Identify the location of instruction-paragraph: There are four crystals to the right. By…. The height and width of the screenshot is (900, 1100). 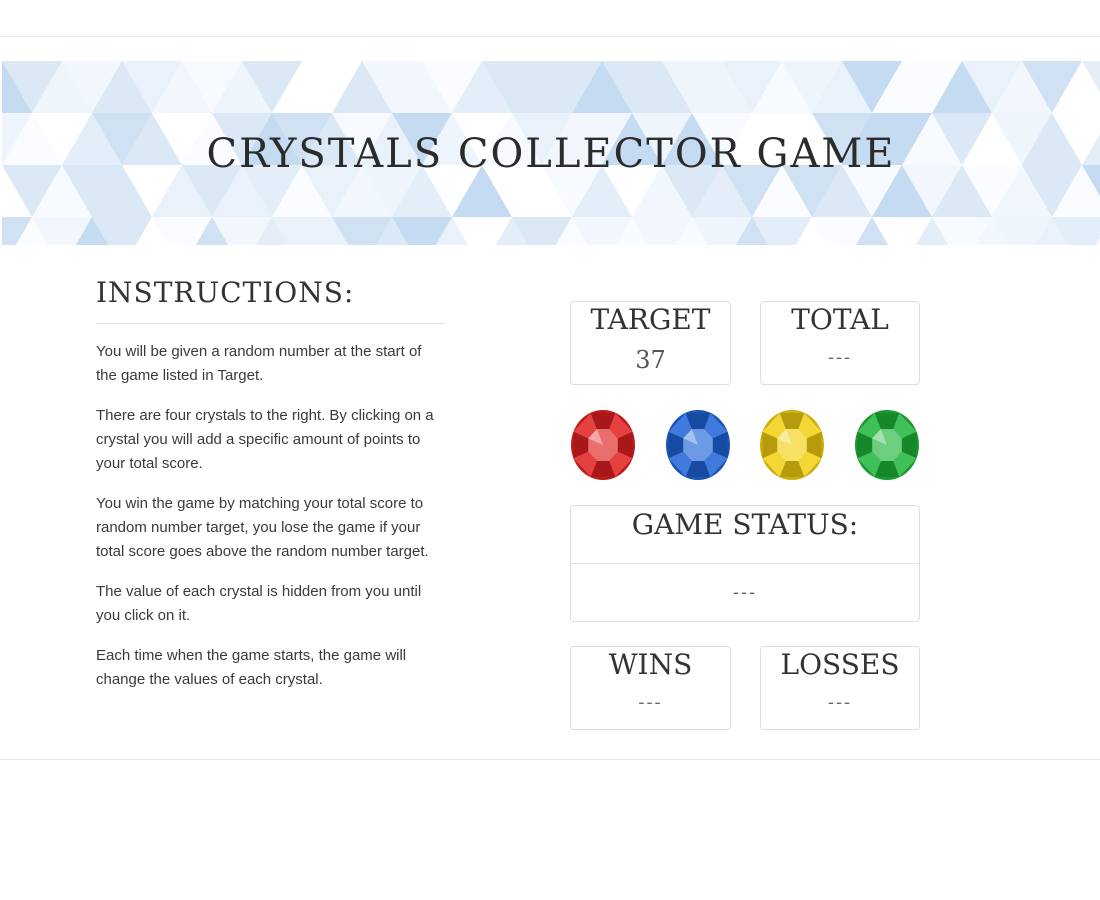
(265, 439).